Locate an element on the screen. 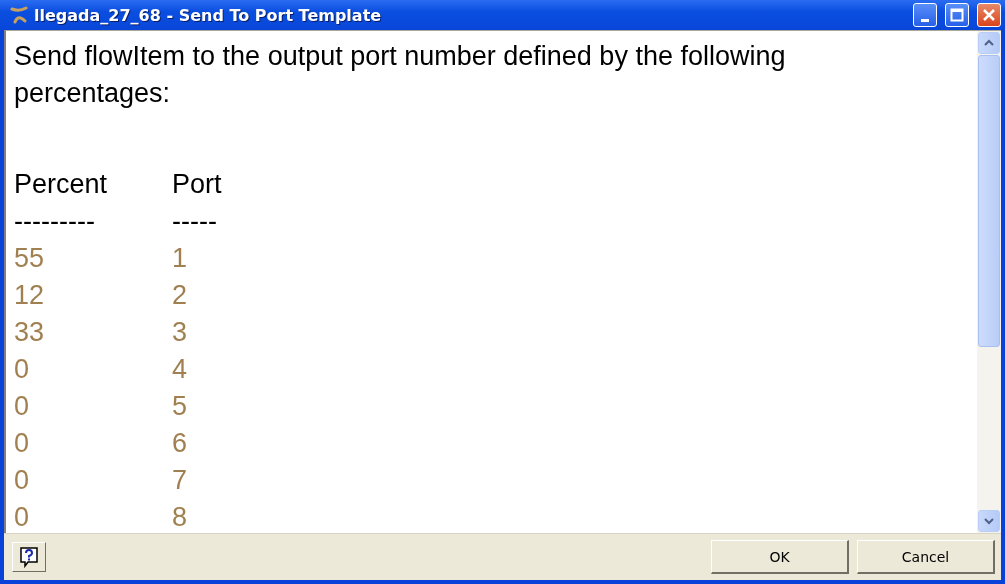 The width and height of the screenshot is (1005, 584). scroll-up-button is located at coordinates (989, 43).